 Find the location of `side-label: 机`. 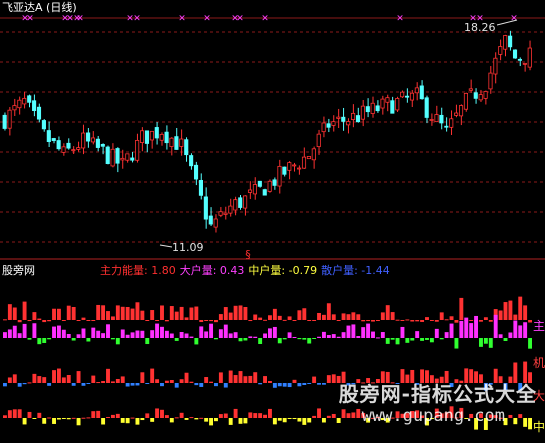

side-label: 机 is located at coordinates (538, 363).